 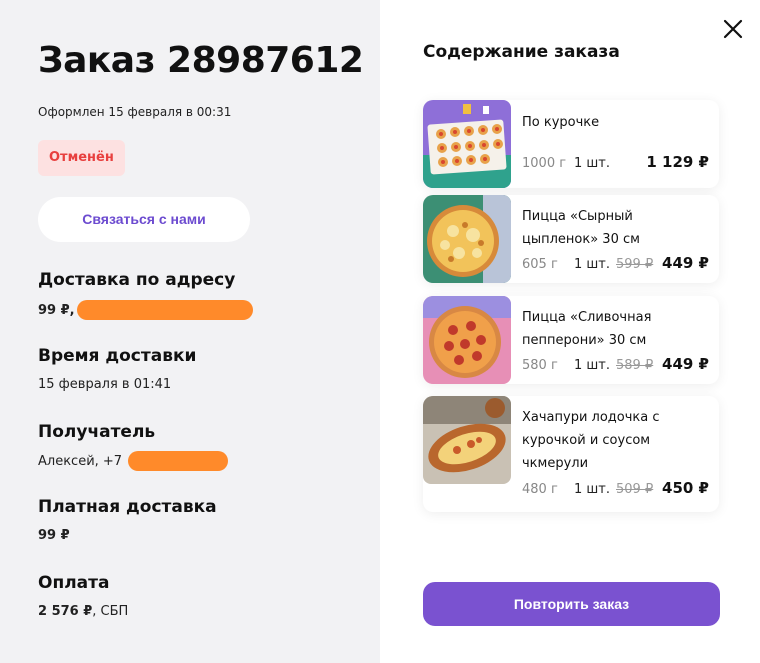 What do you see at coordinates (571, 604) in the screenshot?
I see `repeat-order-button: Повторить заказ` at bounding box center [571, 604].